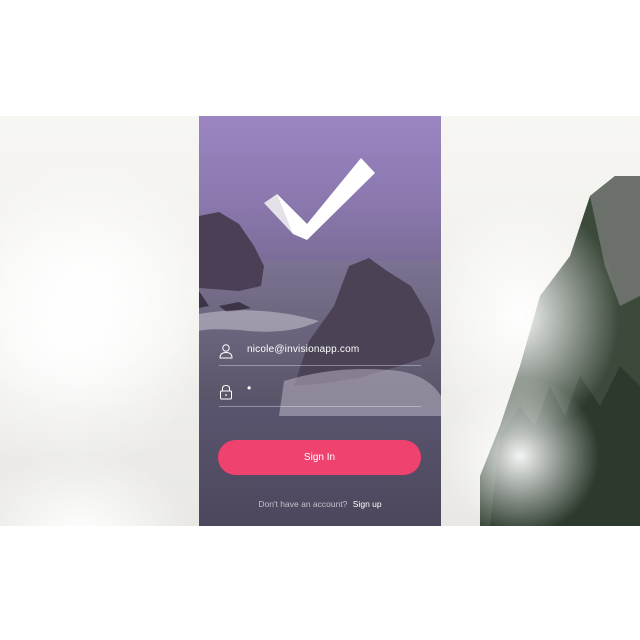 Image resolution: width=640 pixels, height=640 pixels. Describe the element at coordinates (319, 199) in the screenshot. I see `checkmark-logo-icon` at that location.